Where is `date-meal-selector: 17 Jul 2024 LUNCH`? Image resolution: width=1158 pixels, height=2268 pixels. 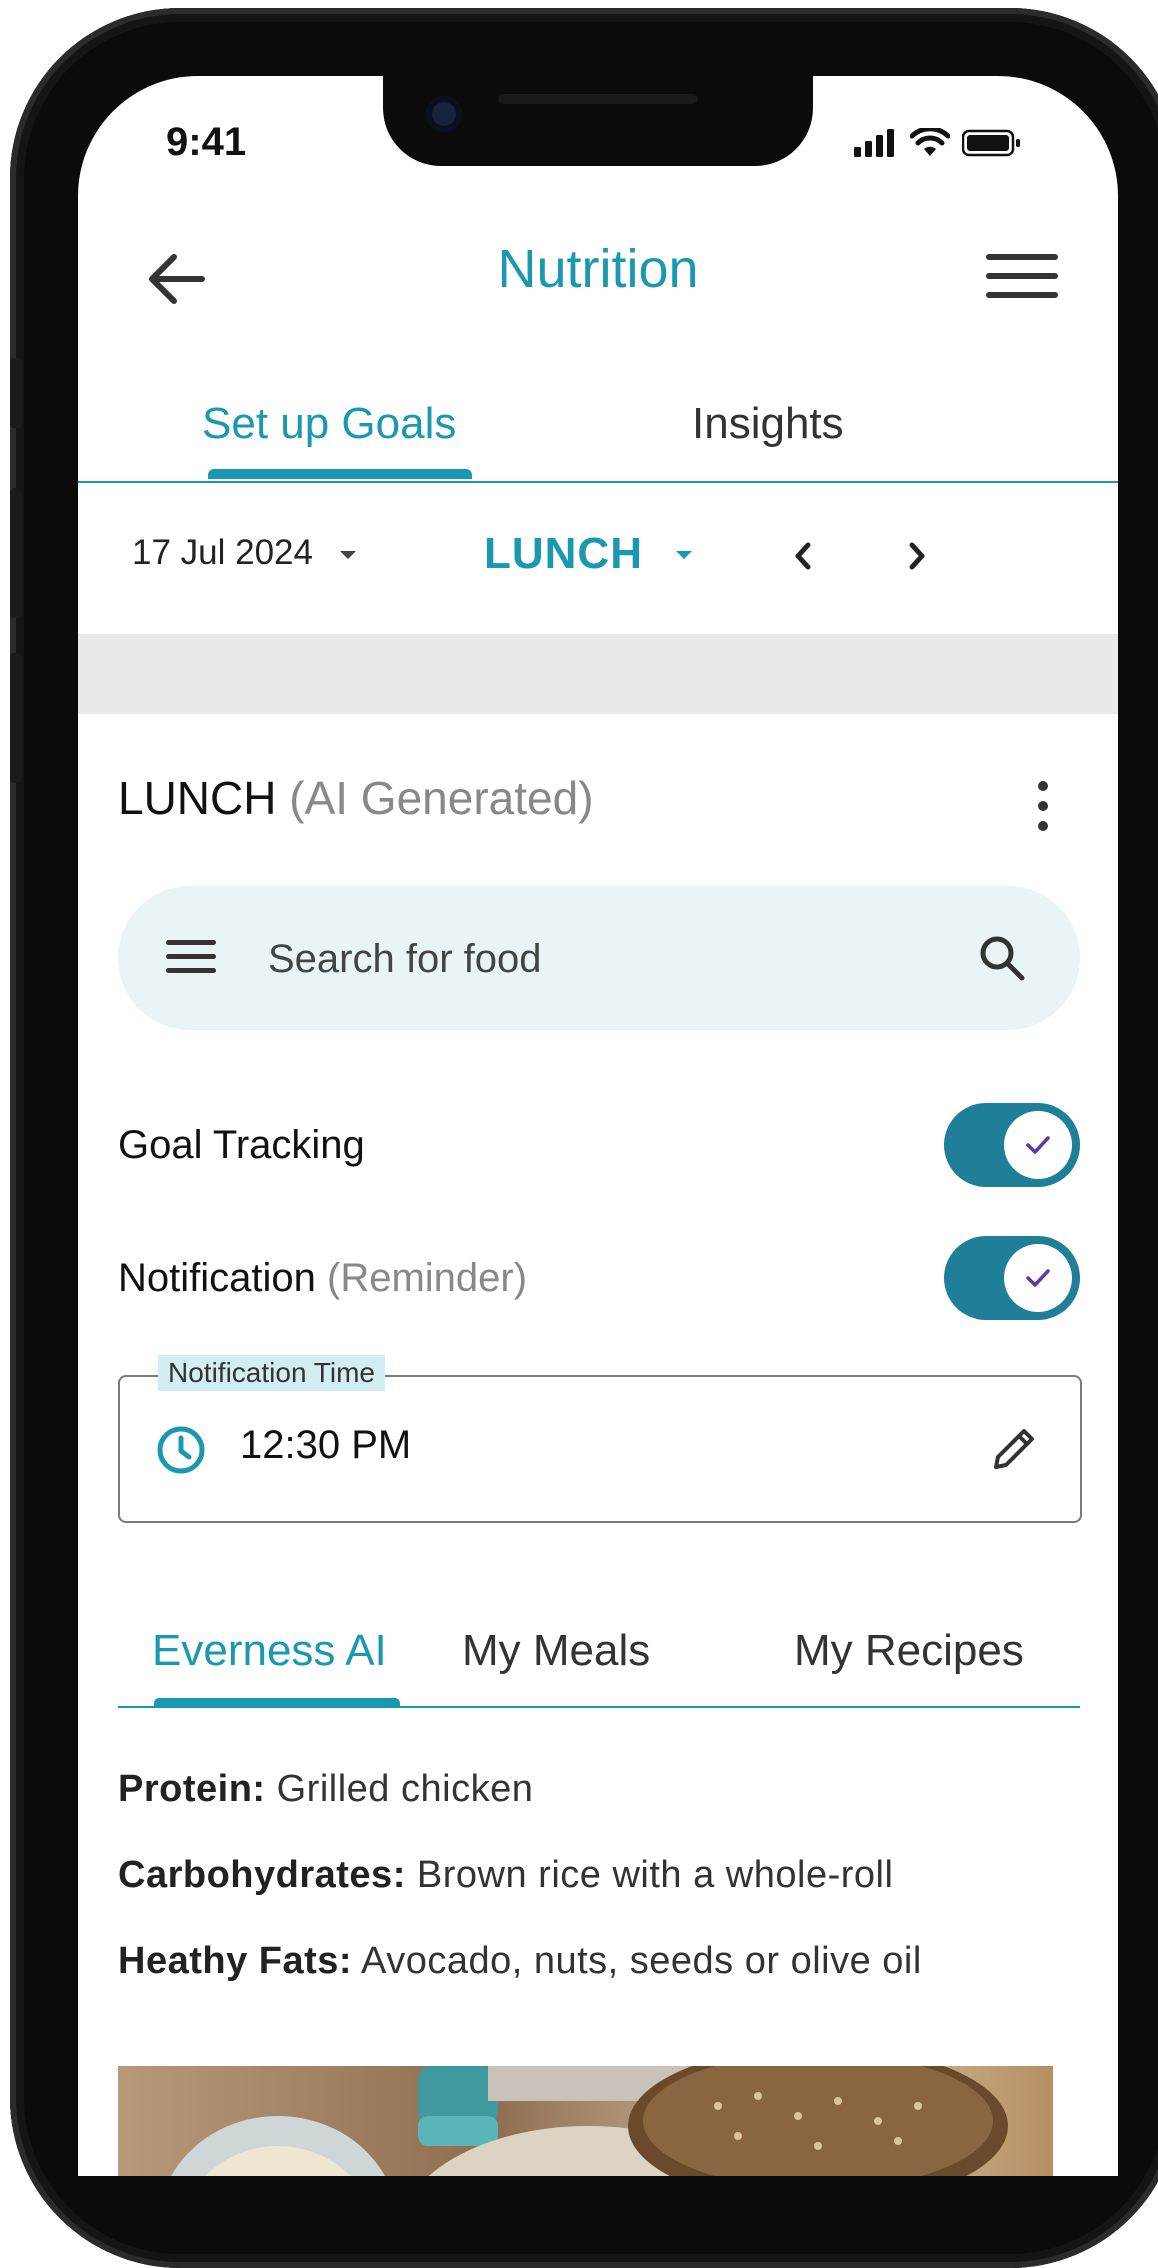
date-meal-selector: 17 Jul 2024 LUNCH is located at coordinates (598, 556).